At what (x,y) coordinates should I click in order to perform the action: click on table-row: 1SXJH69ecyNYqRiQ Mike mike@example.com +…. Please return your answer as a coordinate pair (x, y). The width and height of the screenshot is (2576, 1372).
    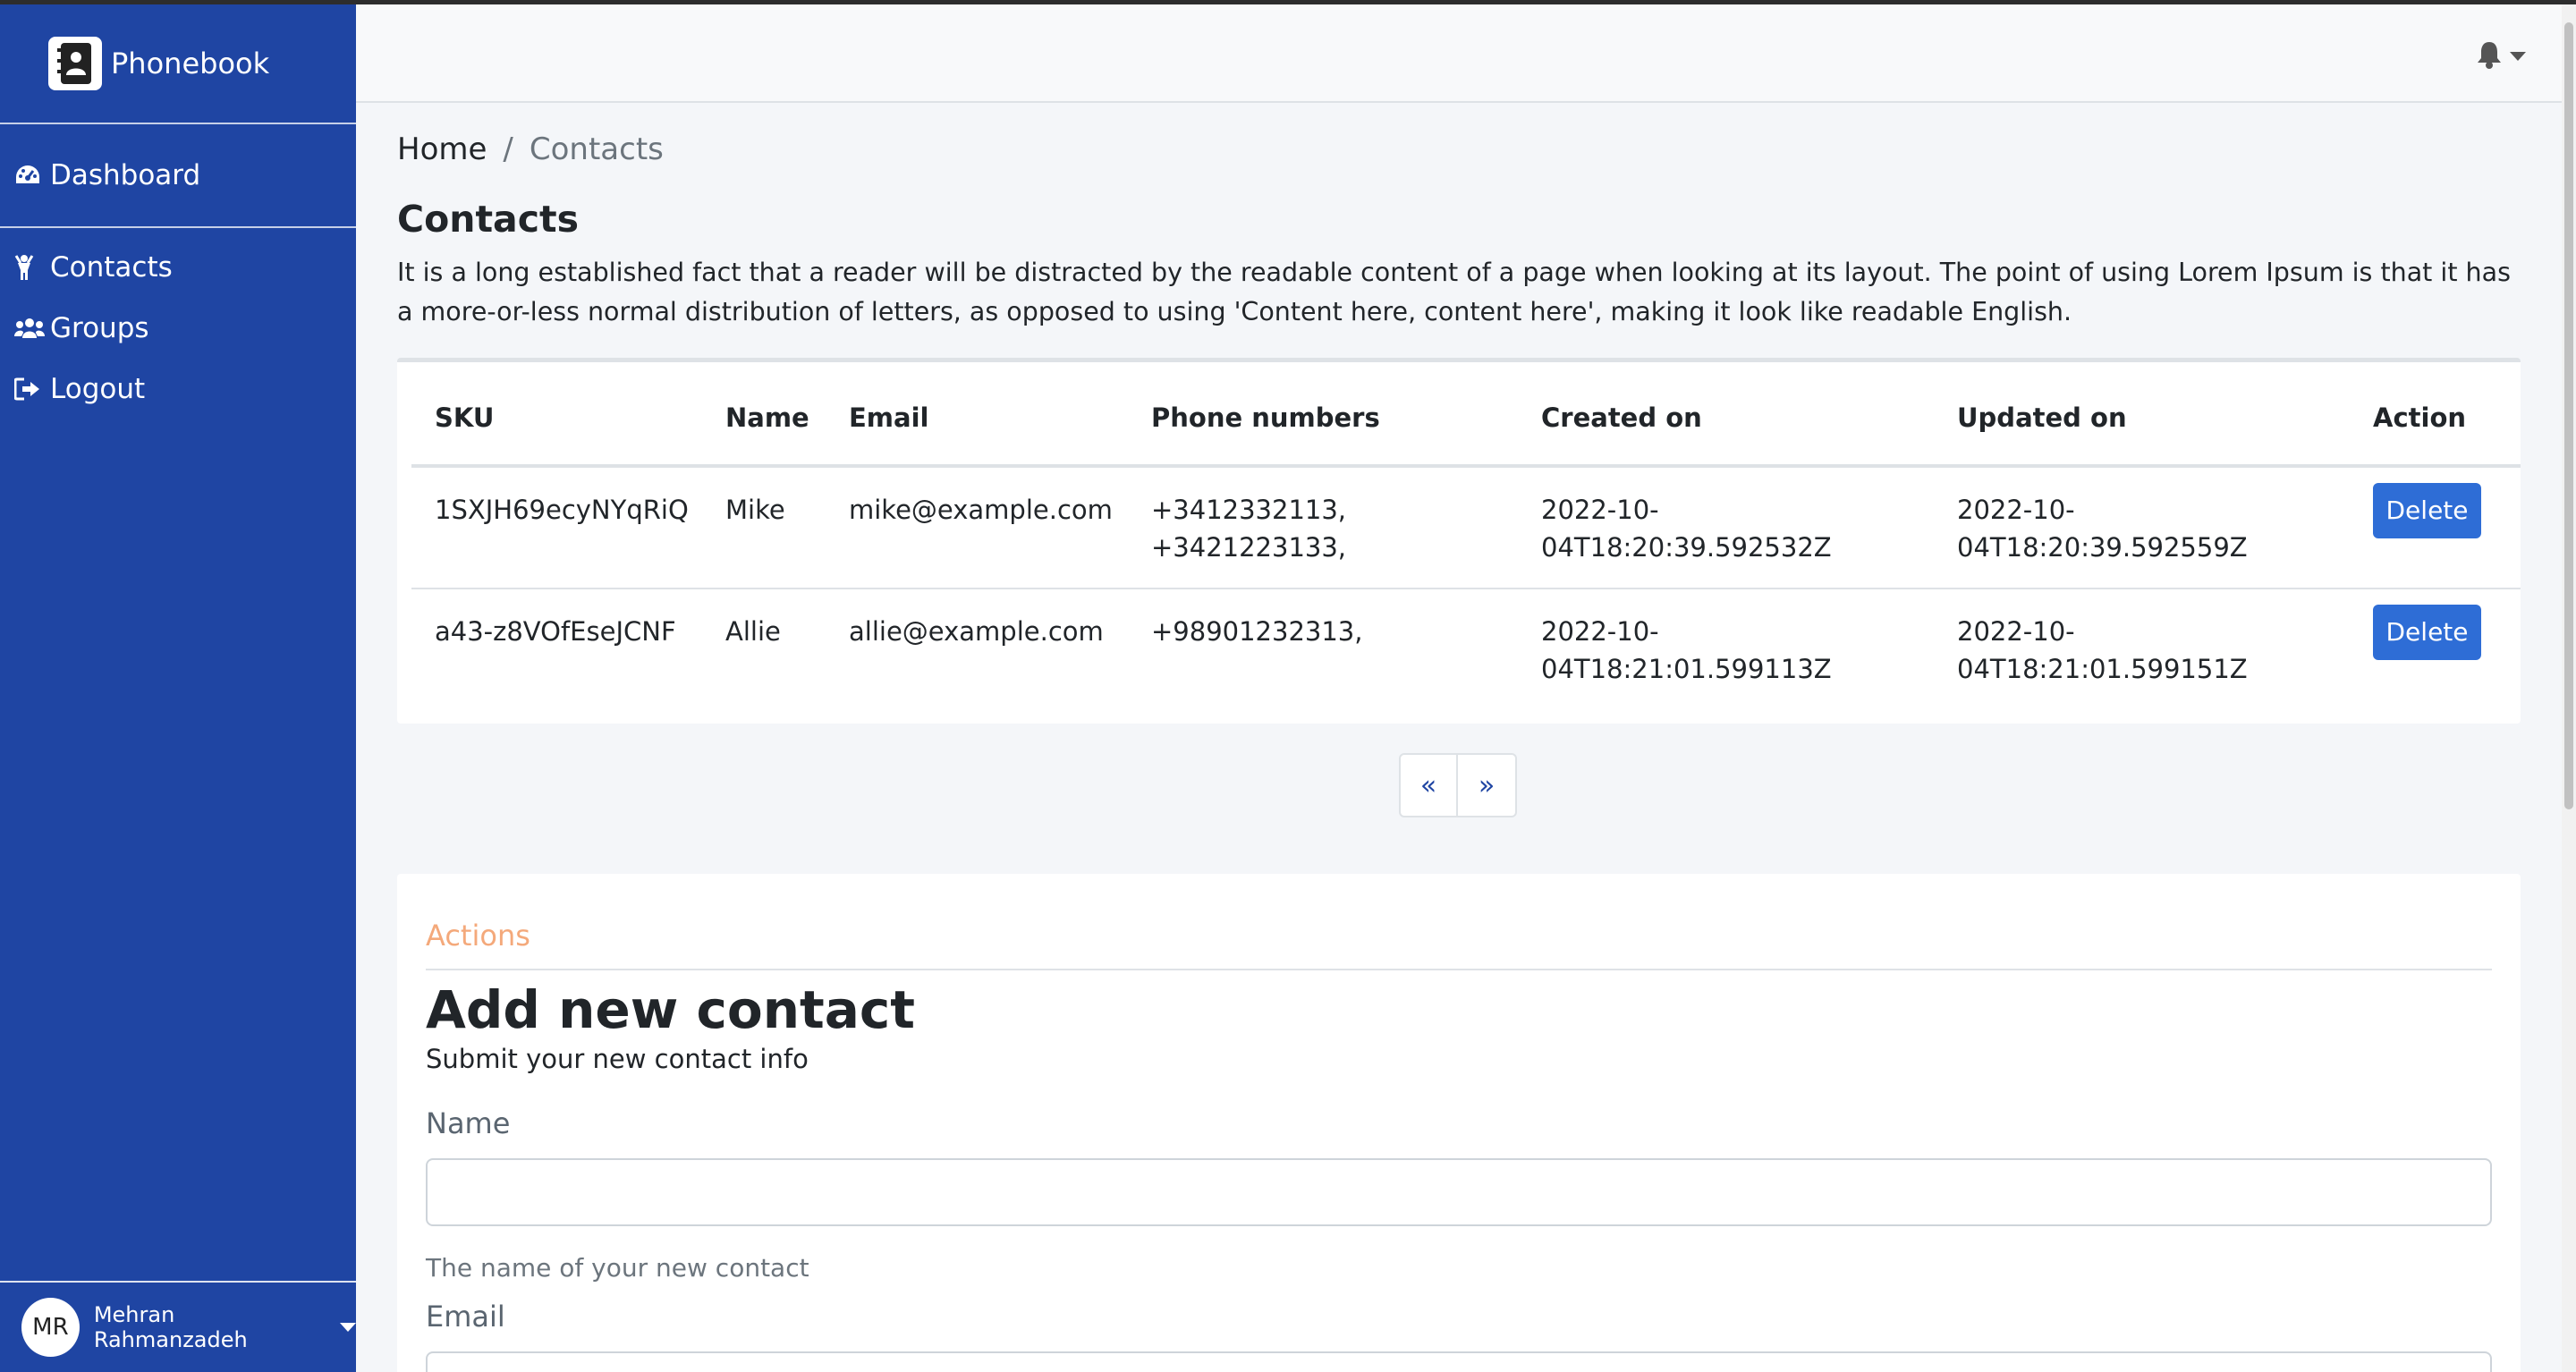
    Looking at the image, I should click on (1466, 527).